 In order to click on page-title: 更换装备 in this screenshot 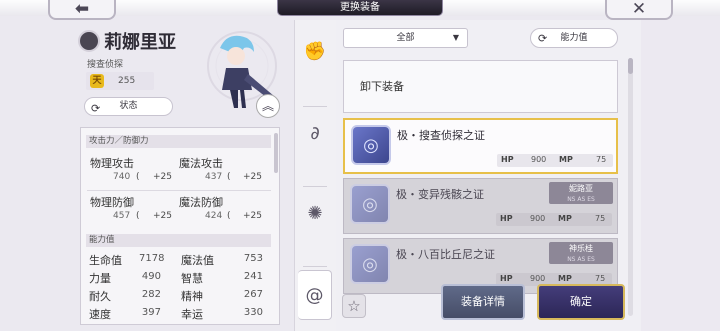, I will do `click(360, 8)`.